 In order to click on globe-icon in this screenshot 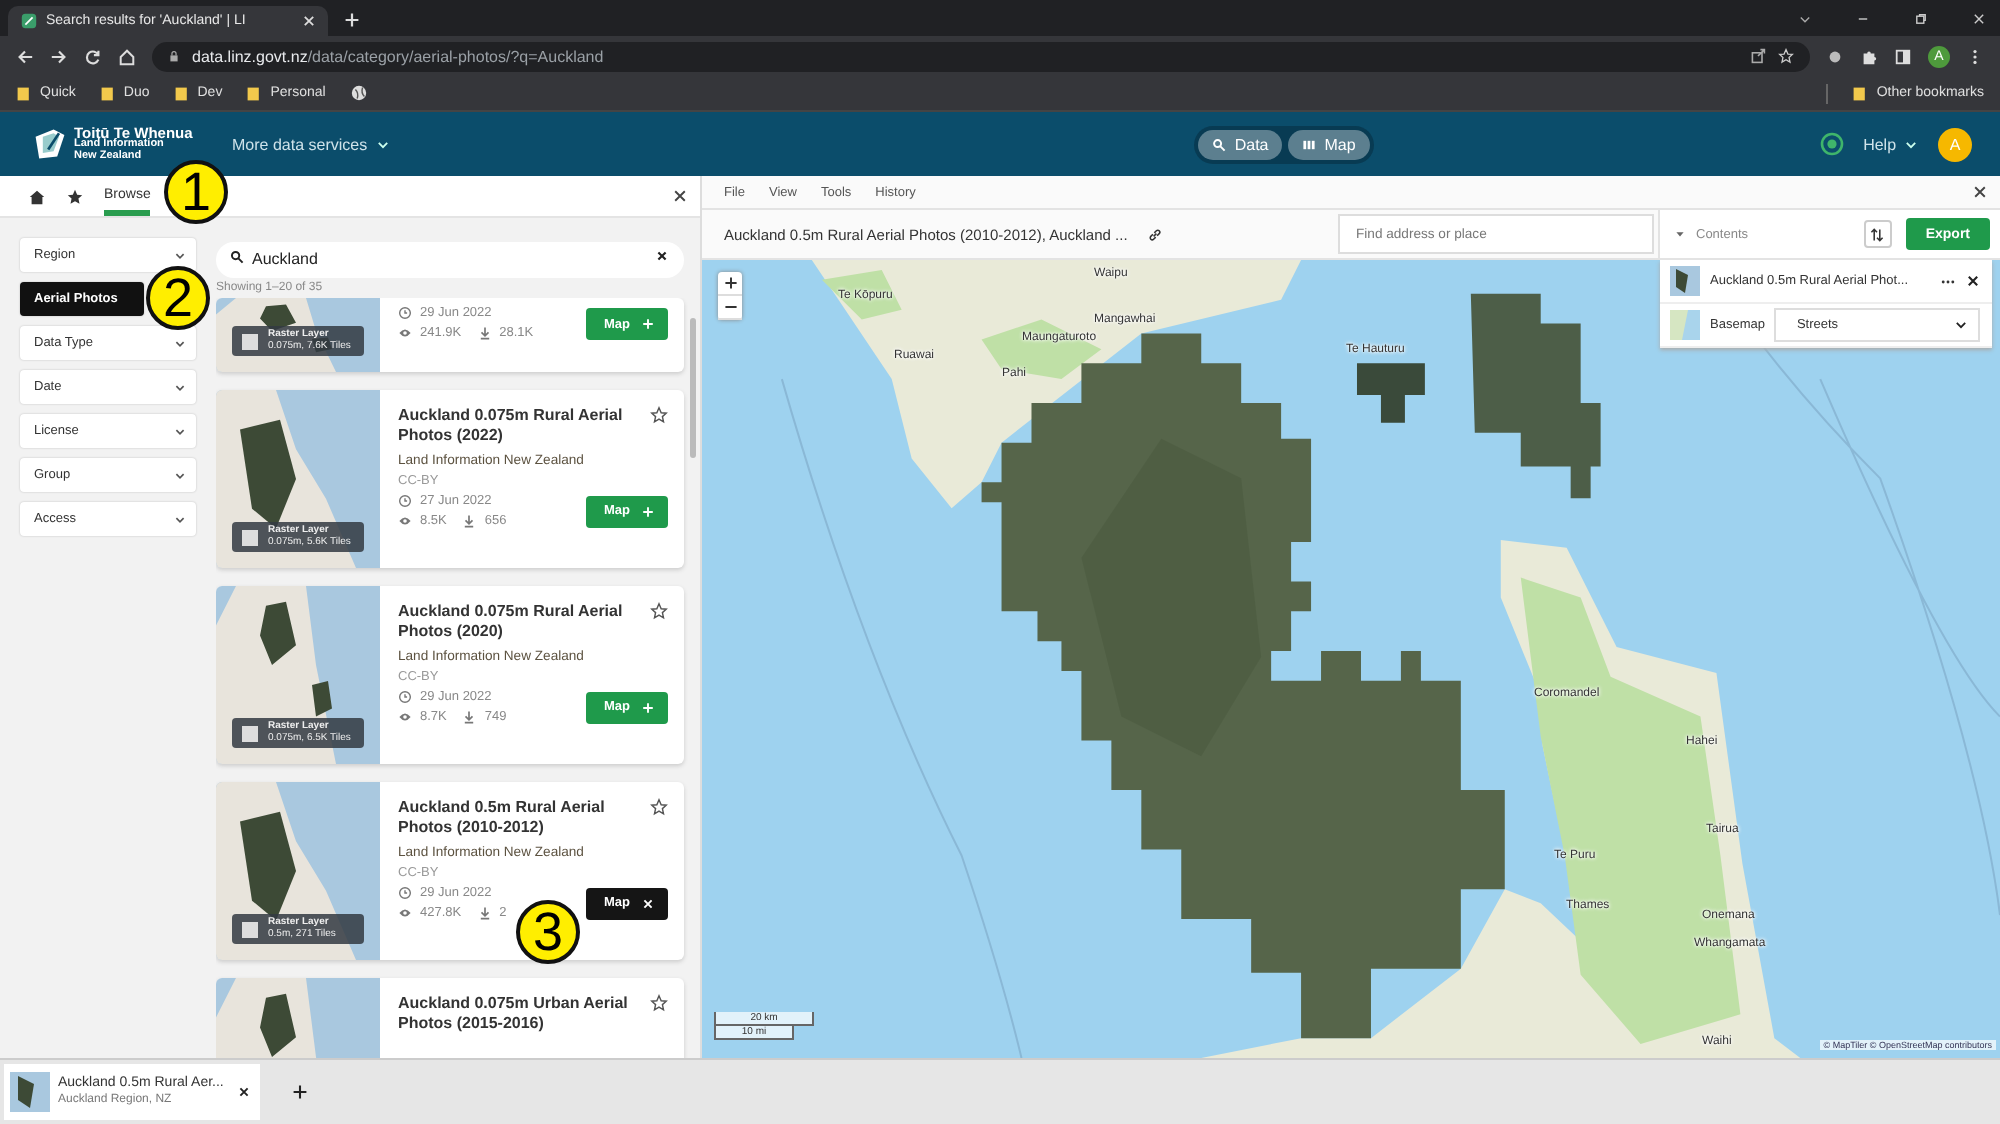, I will do `click(358, 93)`.